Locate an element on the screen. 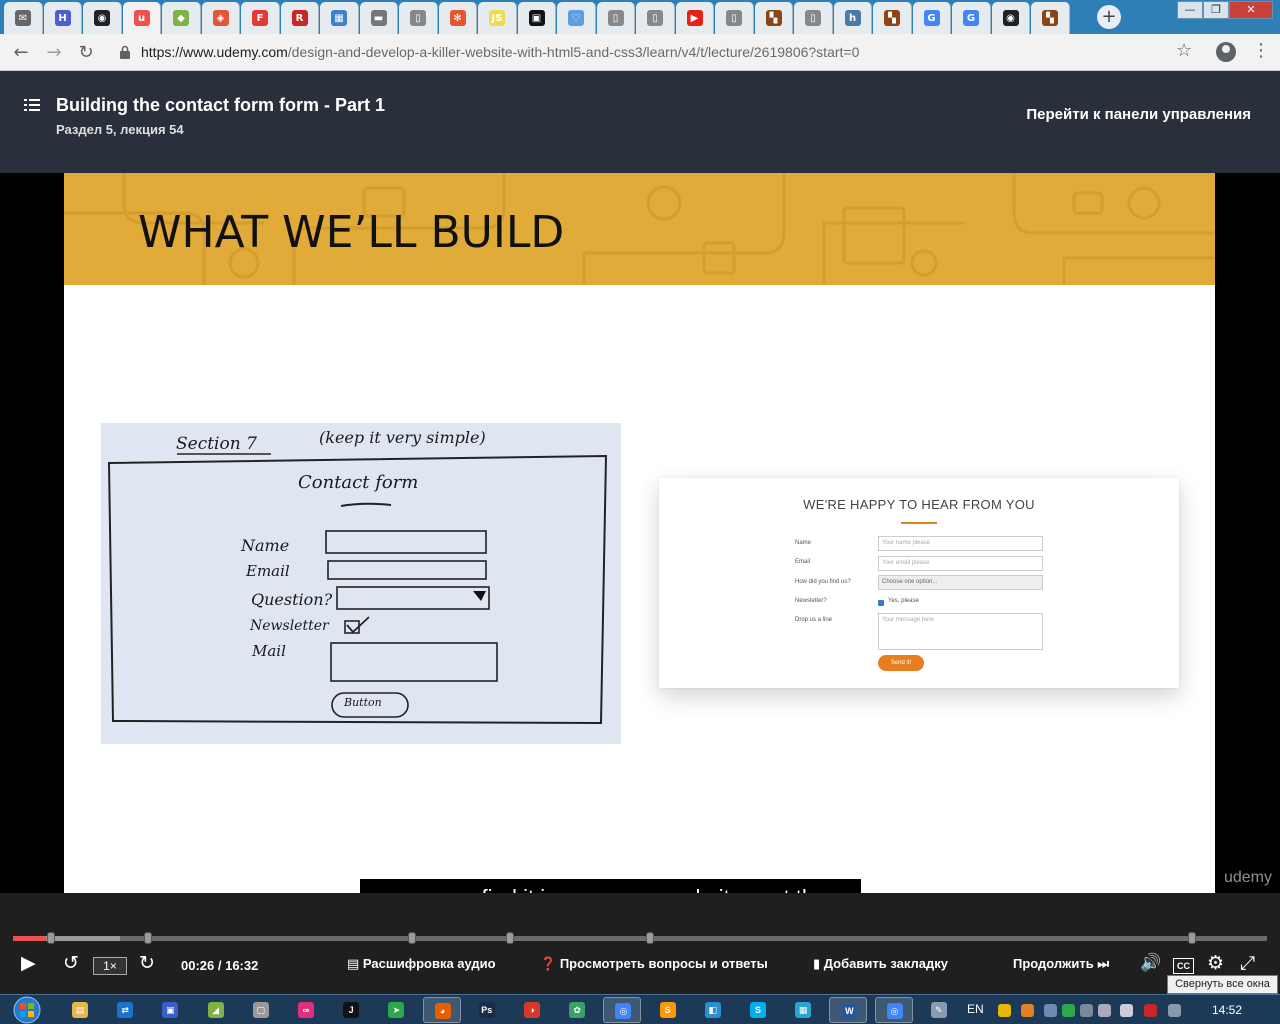  tray-colors-icon is located at coordinates (1004, 1010).